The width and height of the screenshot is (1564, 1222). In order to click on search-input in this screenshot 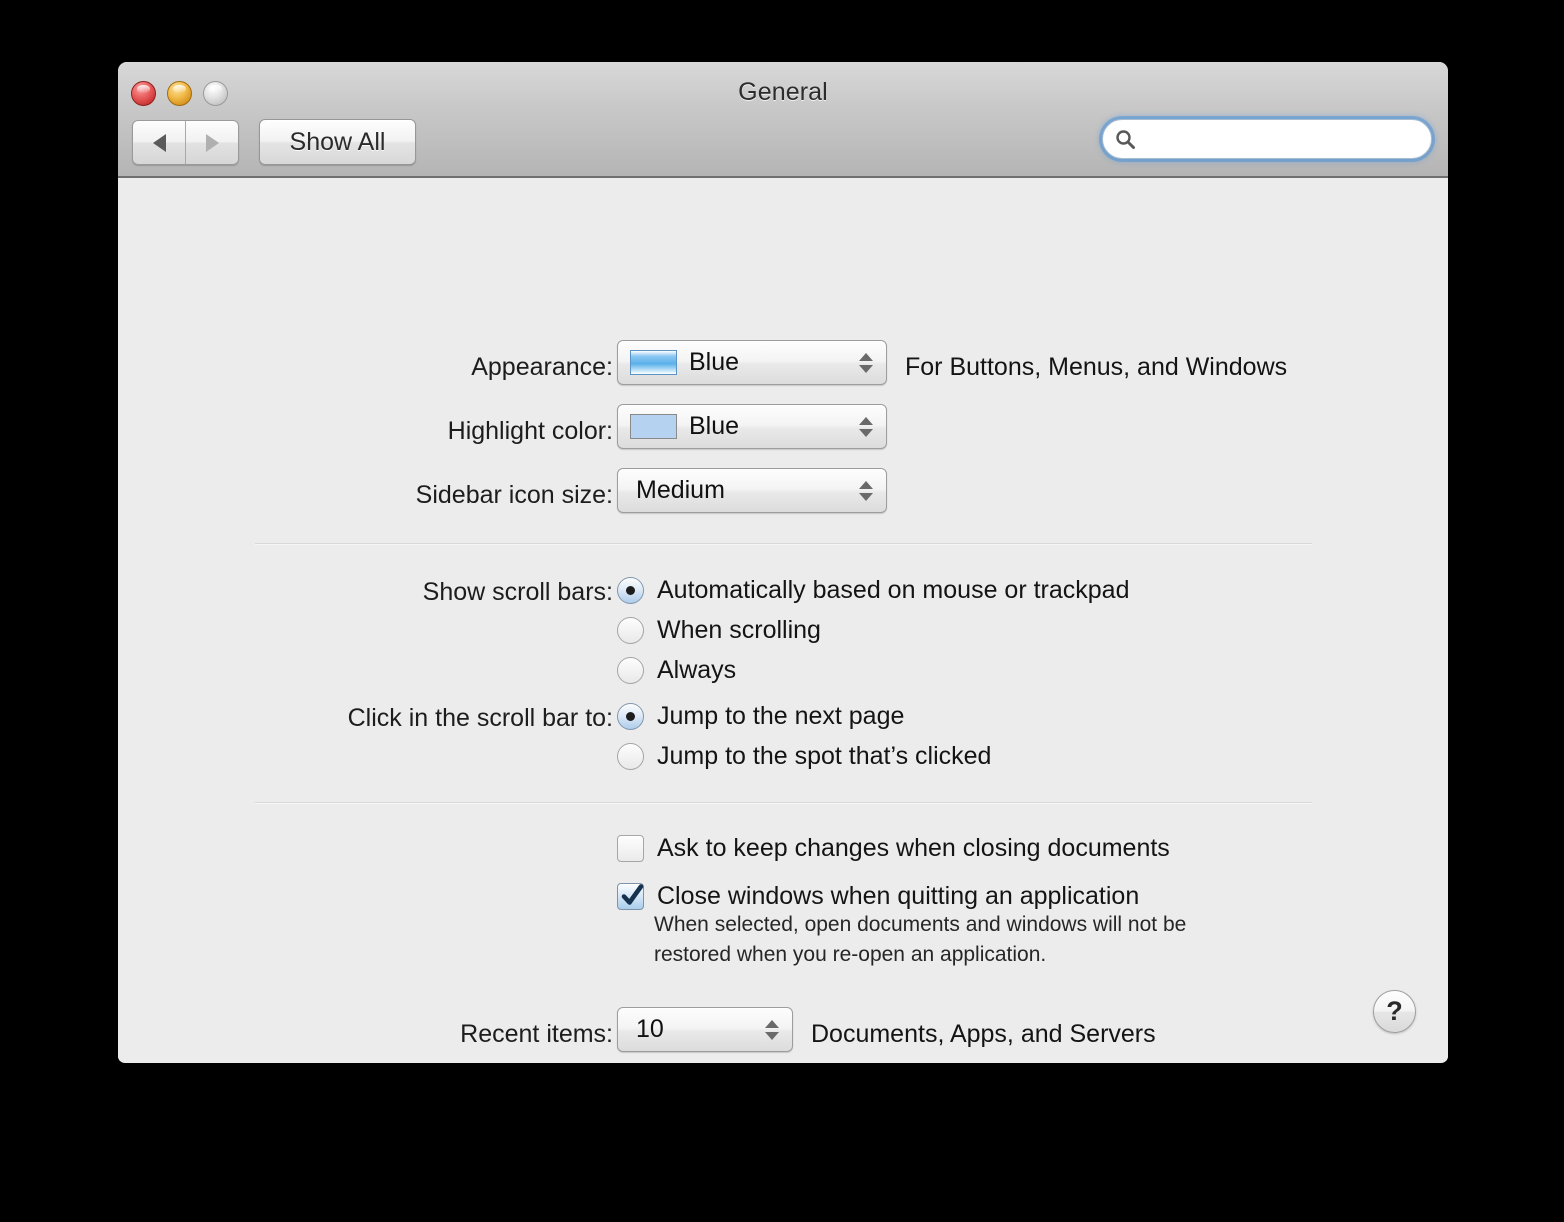, I will do `click(1283, 139)`.